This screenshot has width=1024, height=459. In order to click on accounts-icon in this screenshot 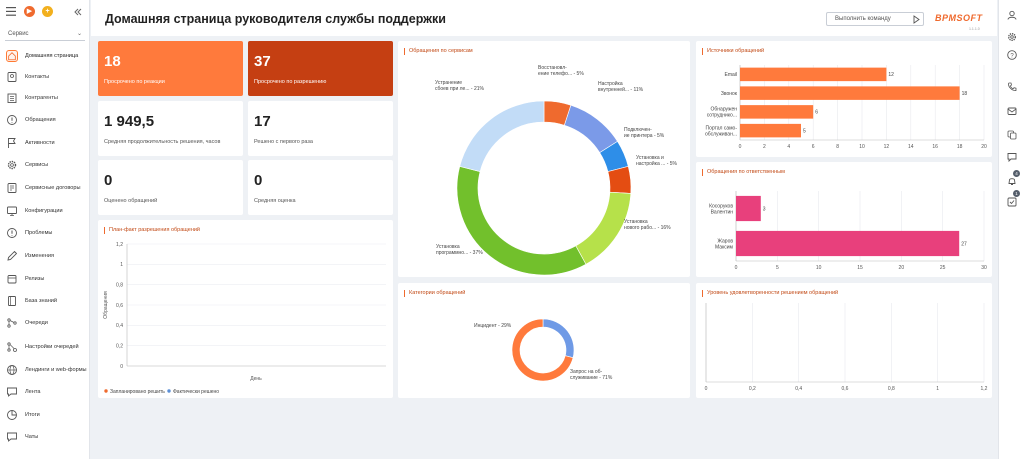, I will do `click(12, 98)`.